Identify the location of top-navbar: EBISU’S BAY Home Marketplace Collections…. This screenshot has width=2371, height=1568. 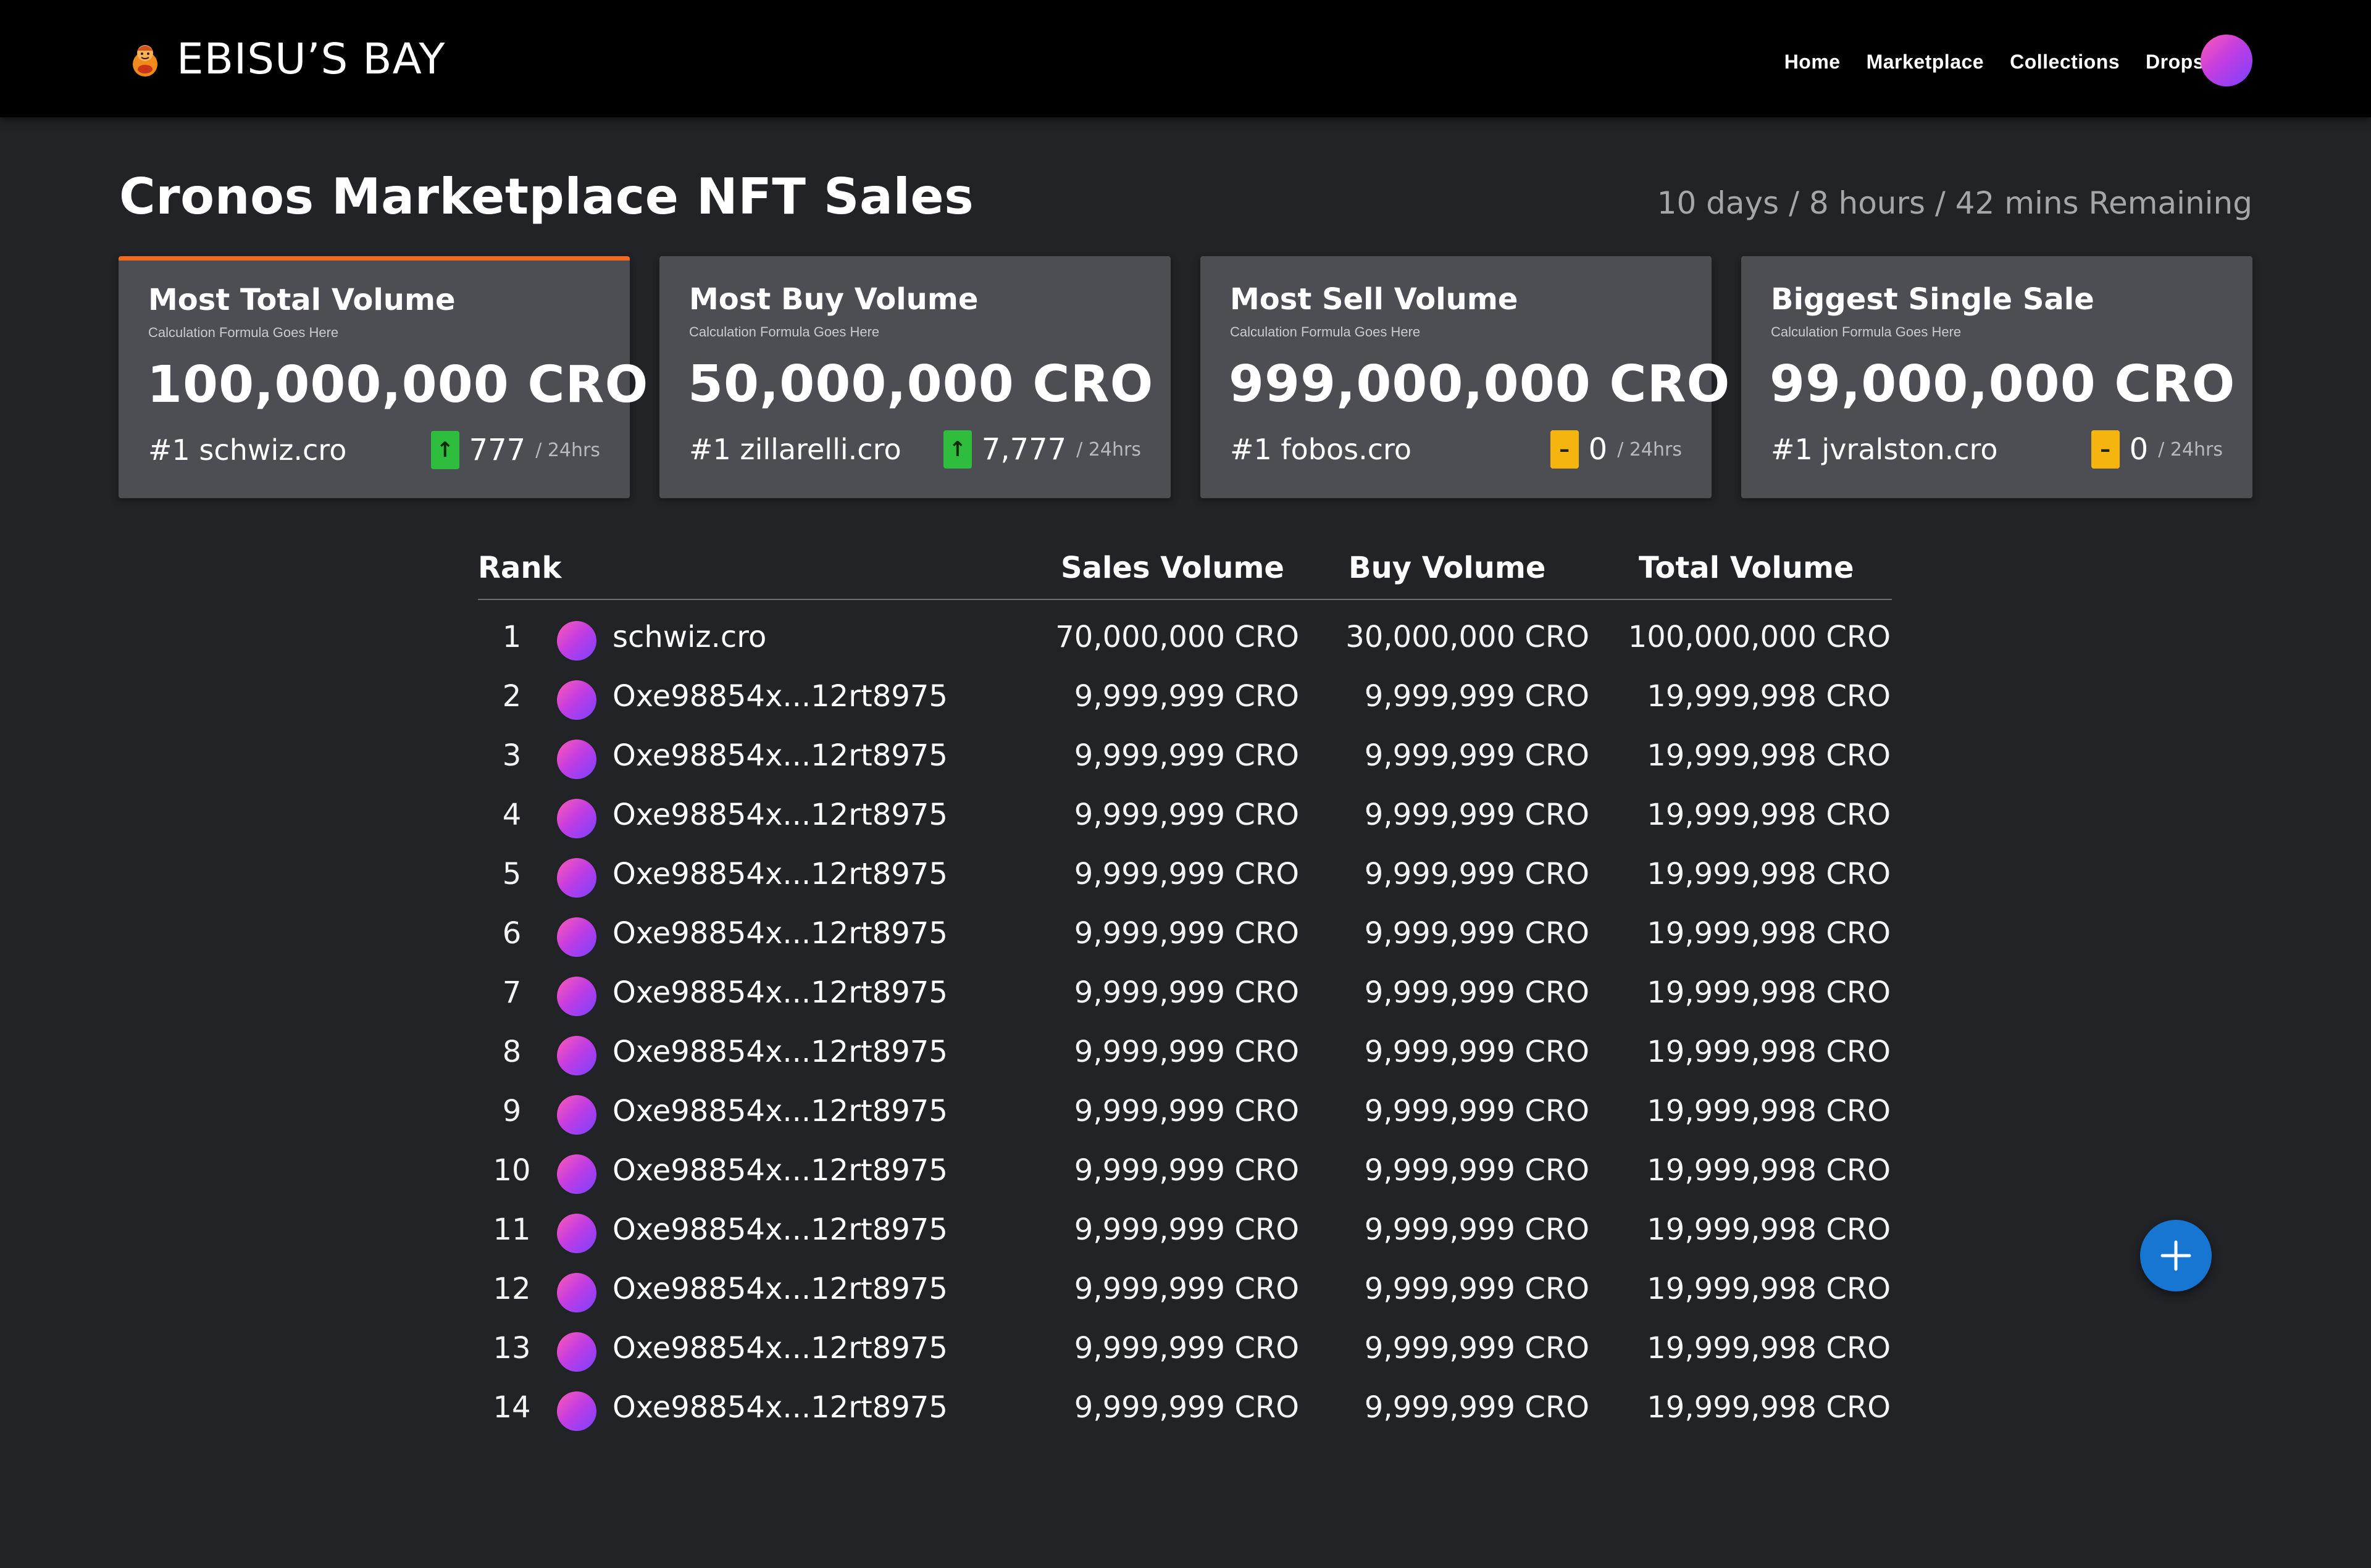
(1185, 58).